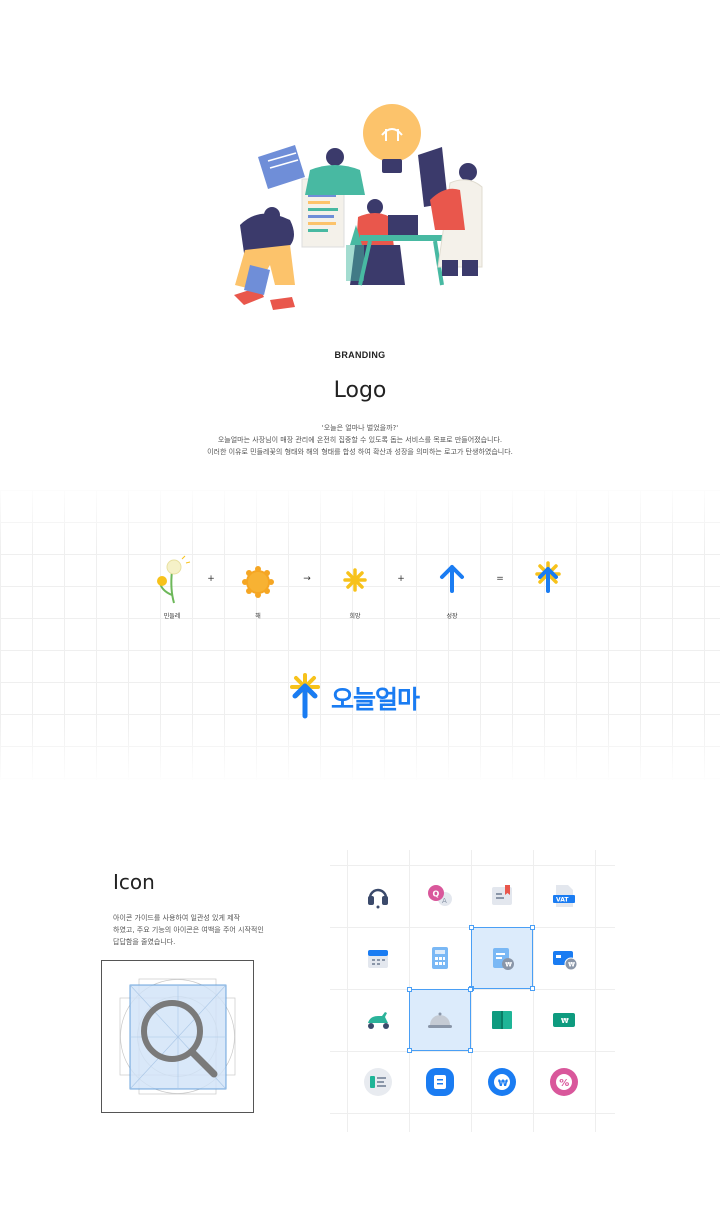  Describe the element at coordinates (355, 616) in the screenshot. I see `formula-label: 희망` at that location.